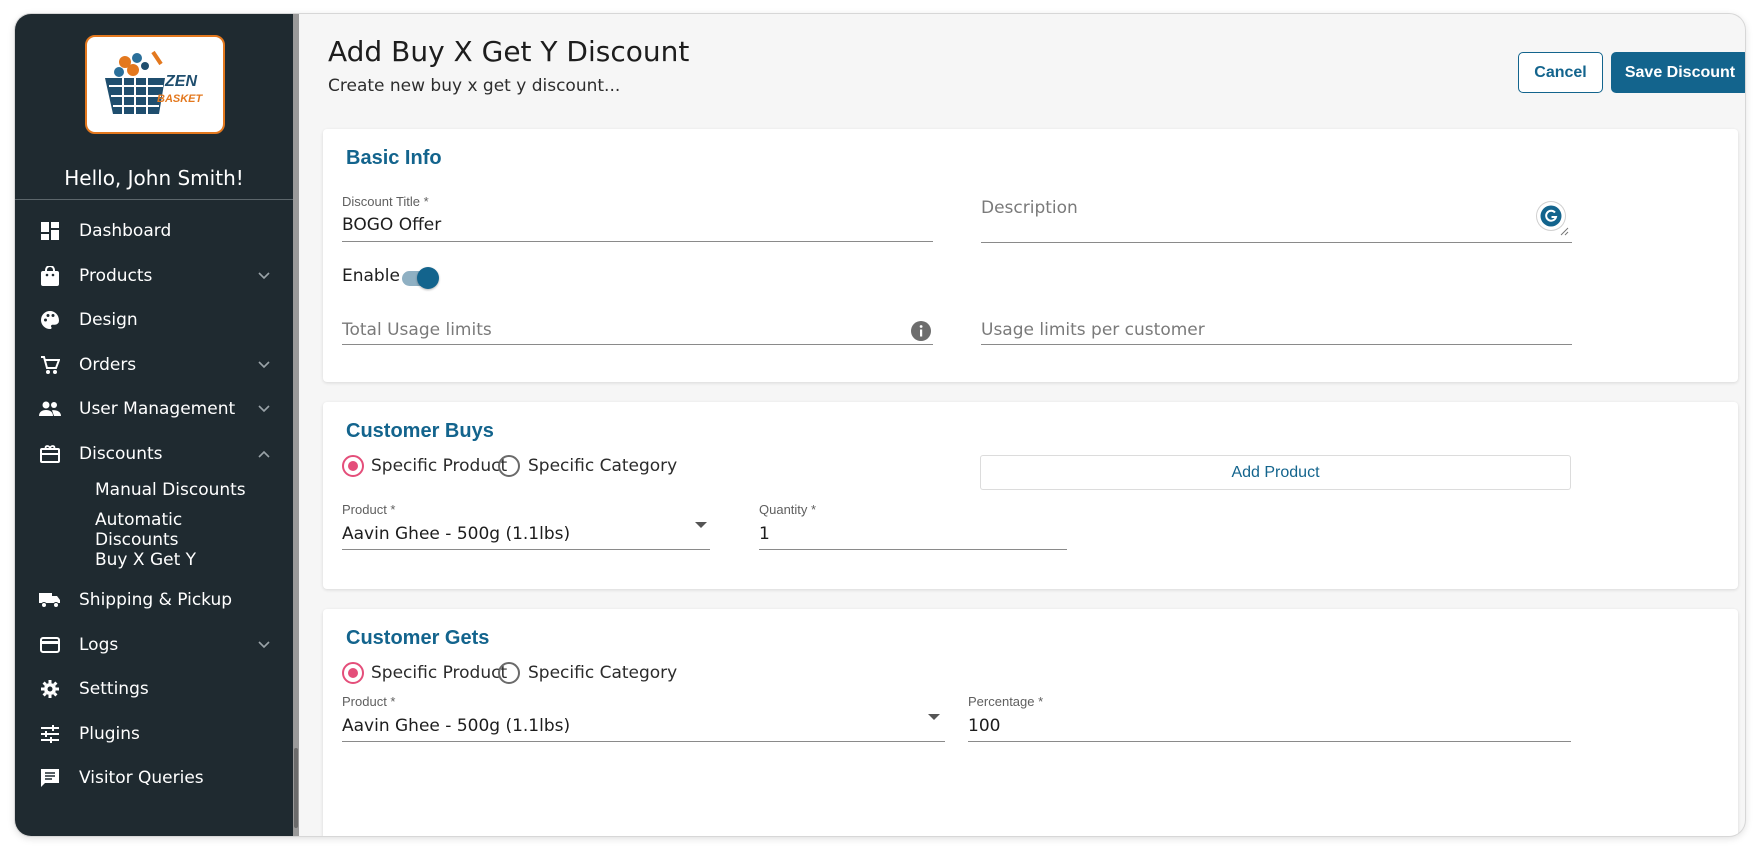 The width and height of the screenshot is (1760, 851). I want to click on total-usage-underline, so click(637, 344).